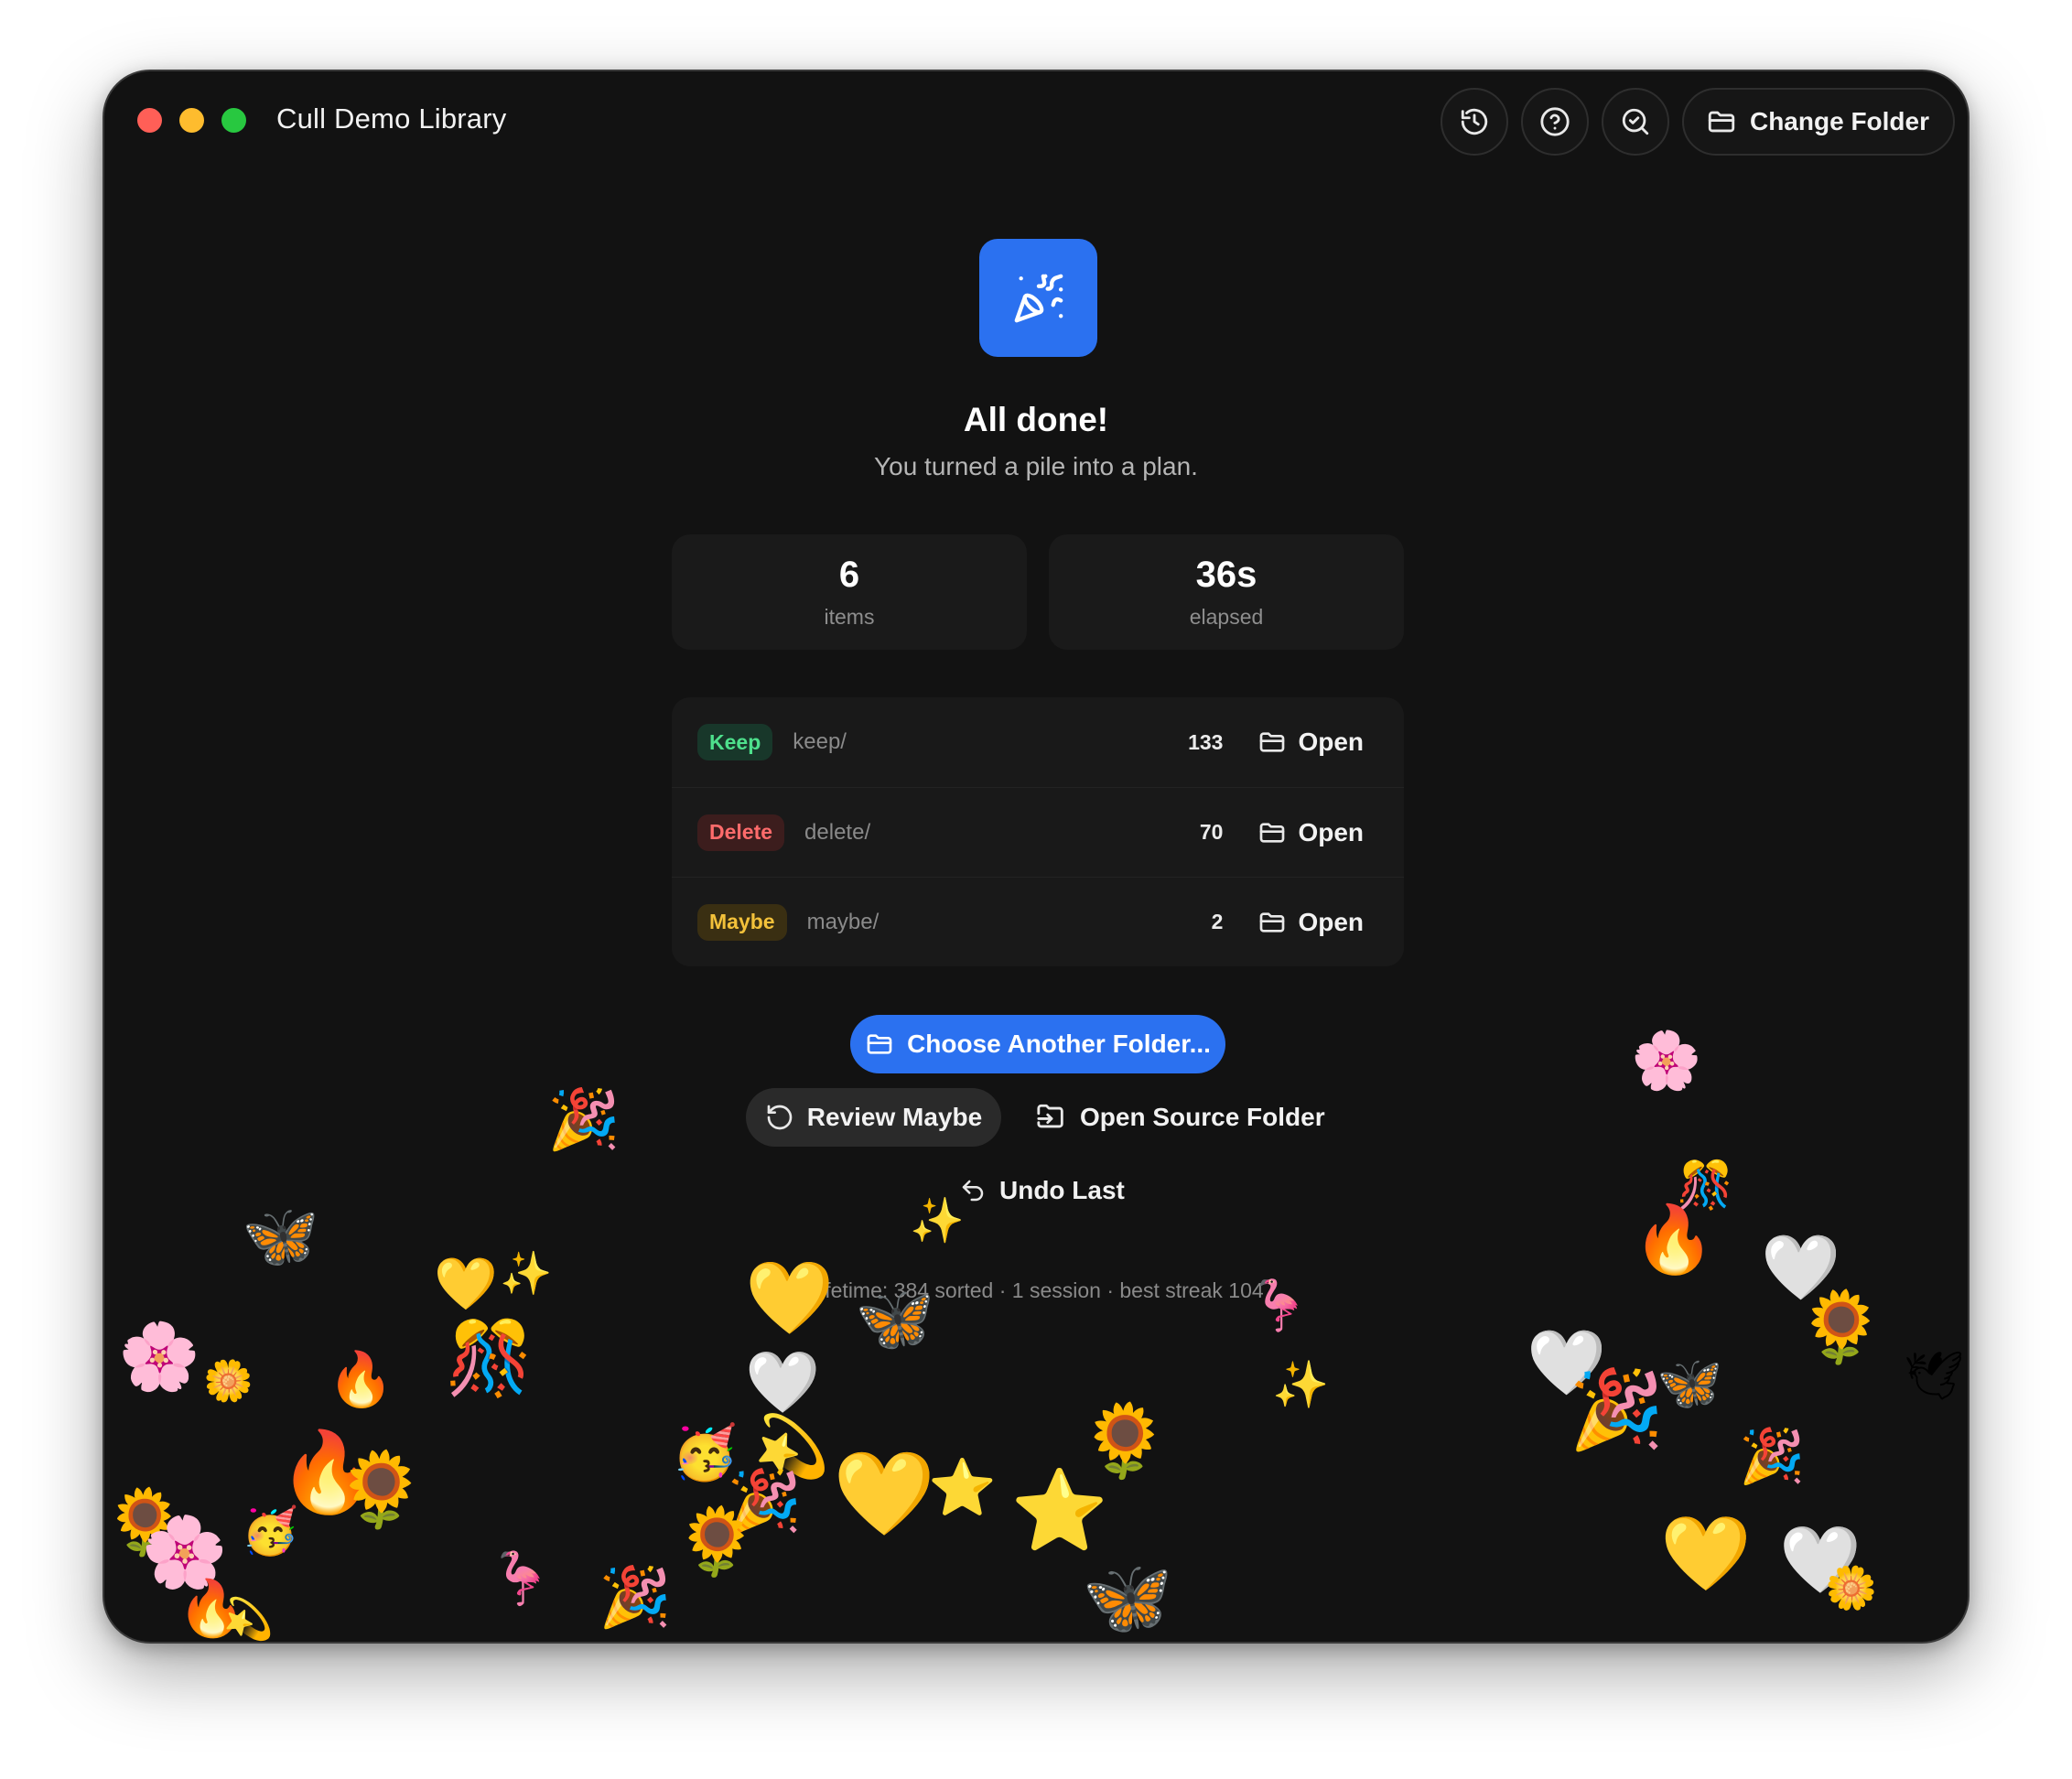  What do you see at coordinates (1206, 741) in the screenshot?
I see `folder-count: 133` at bounding box center [1206, 741].